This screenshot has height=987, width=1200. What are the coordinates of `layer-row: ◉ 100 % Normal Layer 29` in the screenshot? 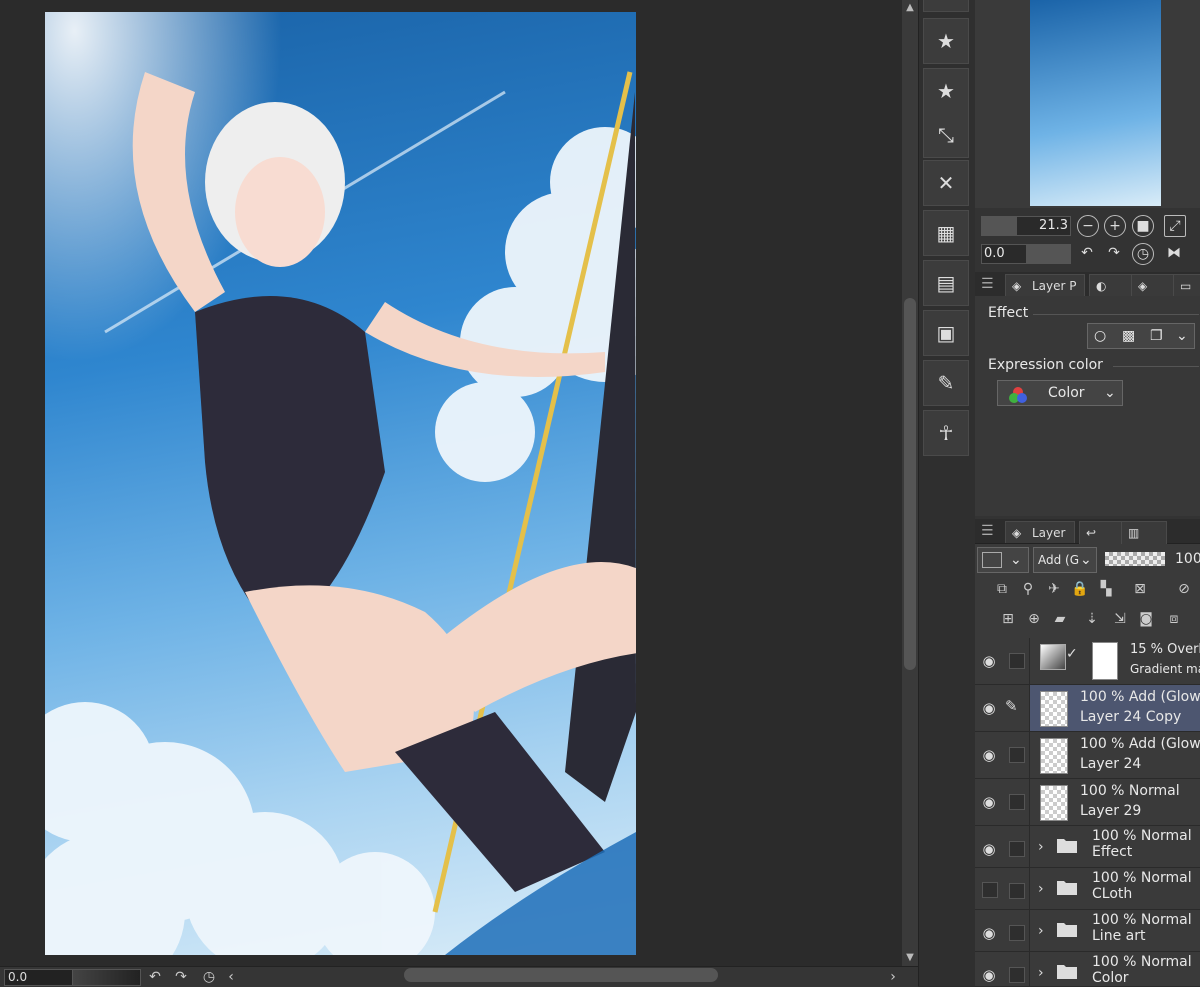 It's located at (1087, 802).